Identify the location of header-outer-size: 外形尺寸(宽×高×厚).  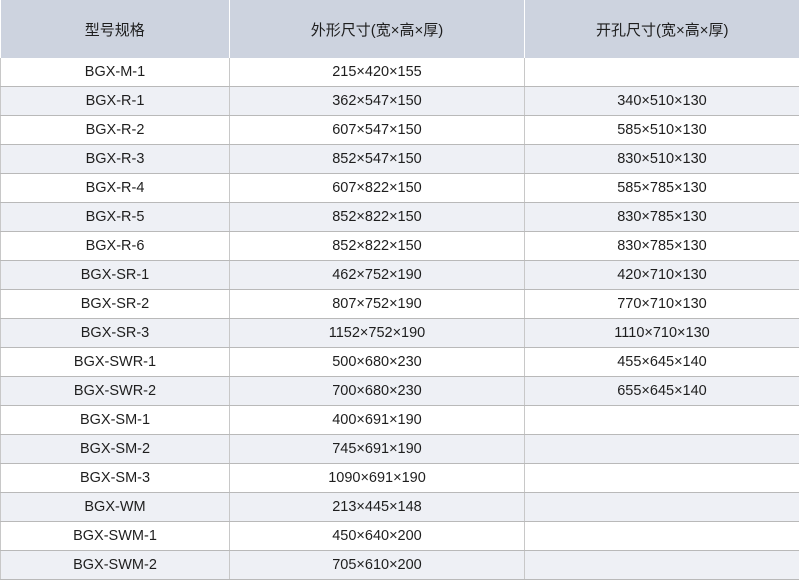
(377, 29).